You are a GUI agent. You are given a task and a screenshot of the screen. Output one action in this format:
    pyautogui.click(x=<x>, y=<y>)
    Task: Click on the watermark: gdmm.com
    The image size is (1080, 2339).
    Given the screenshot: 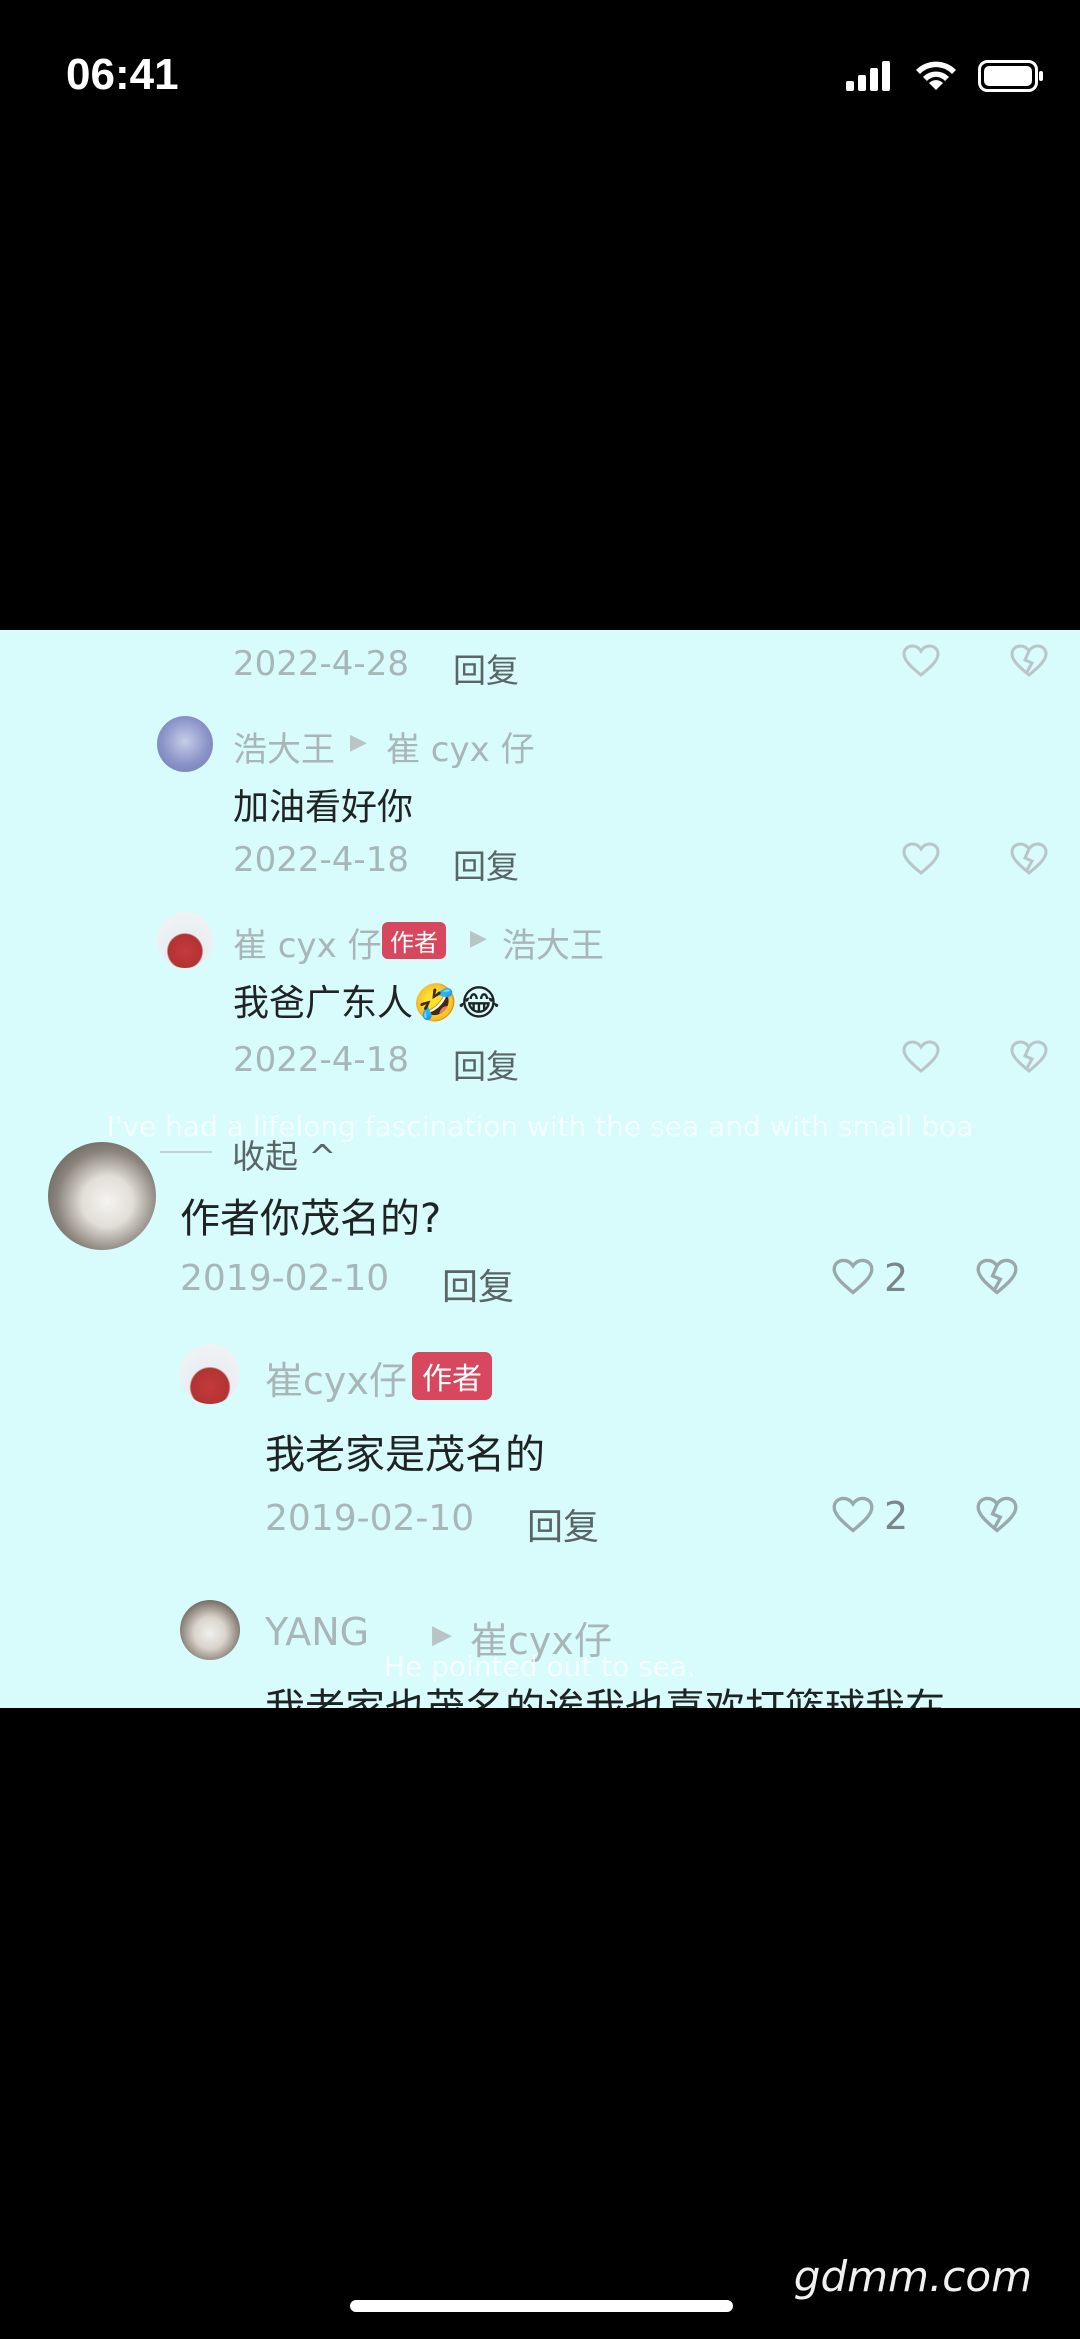 What is the action you would take?
    pyautogui.click(x=912, y=2276)
    